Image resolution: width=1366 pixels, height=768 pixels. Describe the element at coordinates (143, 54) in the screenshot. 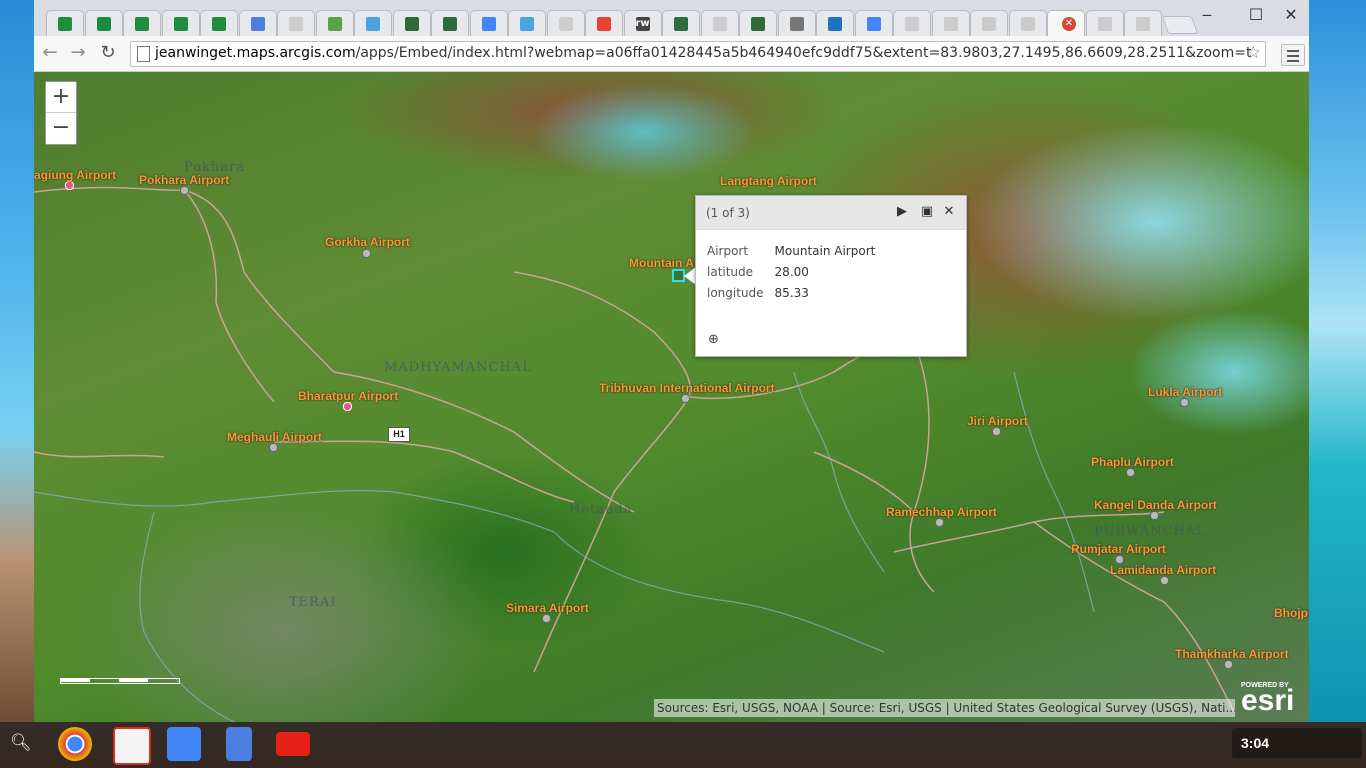

I see `page-info-icon` at that location.